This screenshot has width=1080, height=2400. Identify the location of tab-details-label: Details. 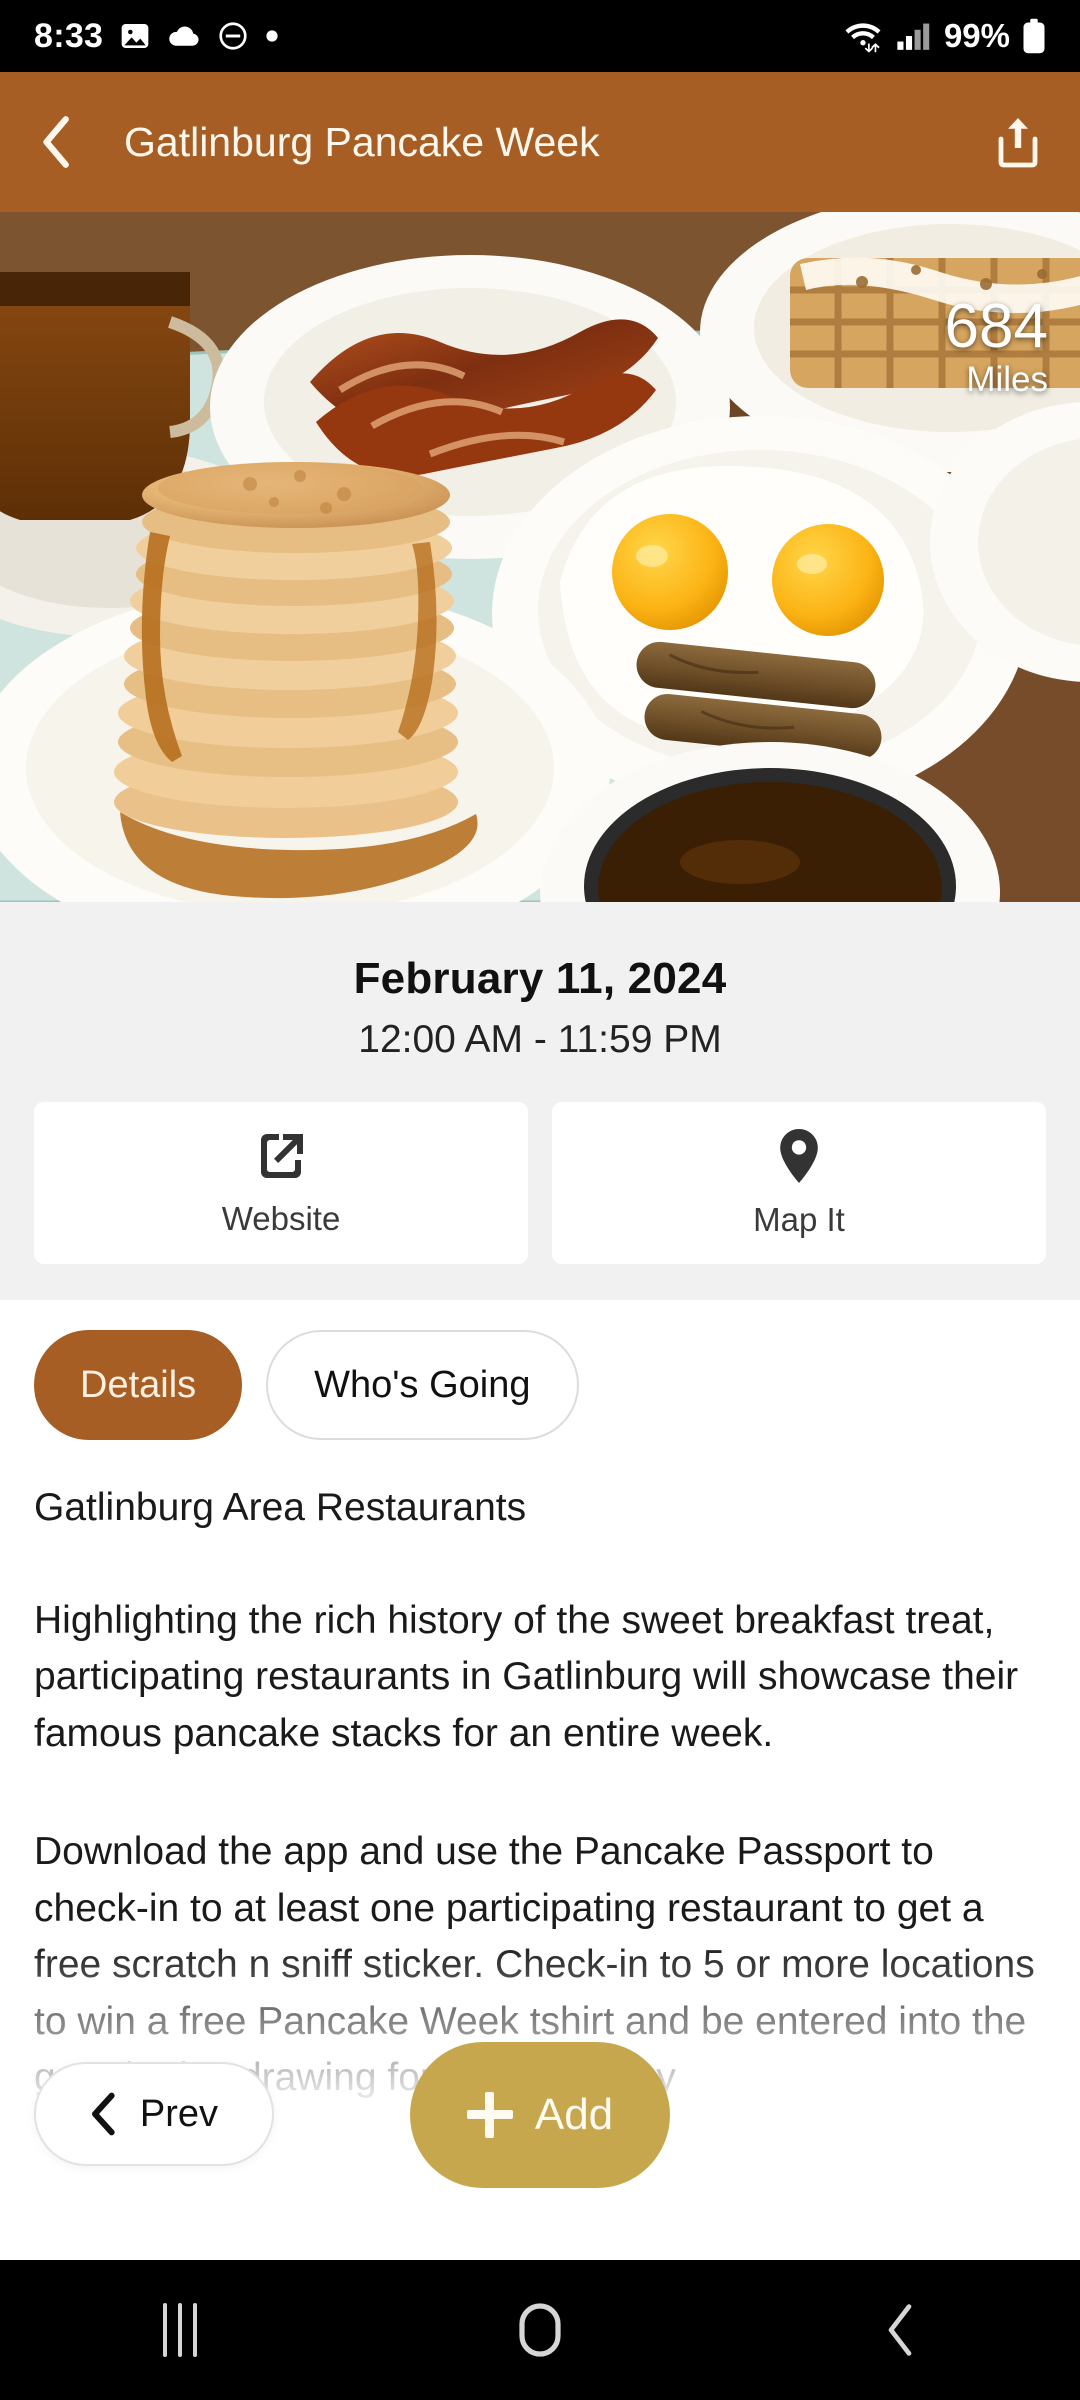
(138, 1384).